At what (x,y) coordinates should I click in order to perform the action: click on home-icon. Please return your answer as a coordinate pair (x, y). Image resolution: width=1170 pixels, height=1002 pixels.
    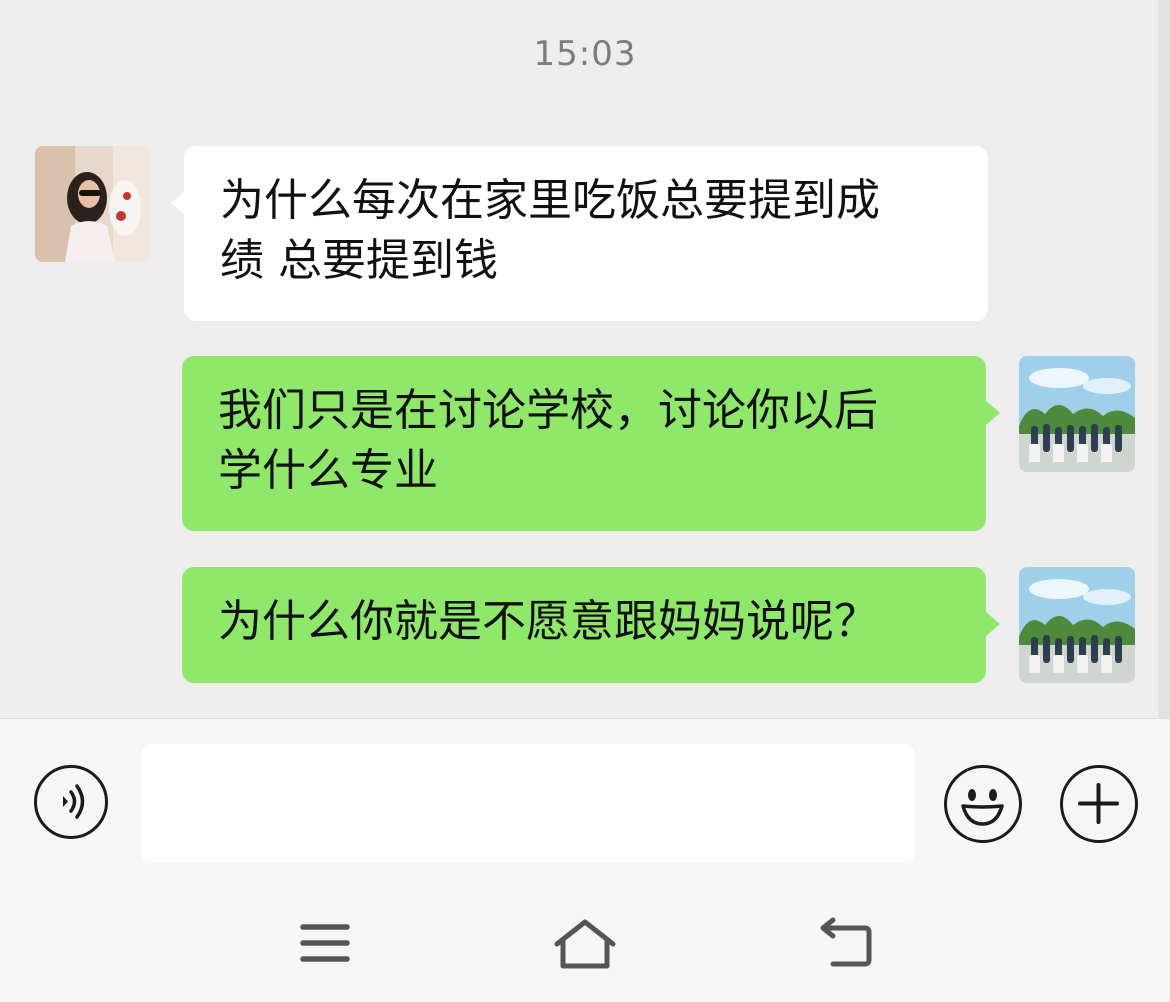
    Looking at the image, I should click on (585, 944).